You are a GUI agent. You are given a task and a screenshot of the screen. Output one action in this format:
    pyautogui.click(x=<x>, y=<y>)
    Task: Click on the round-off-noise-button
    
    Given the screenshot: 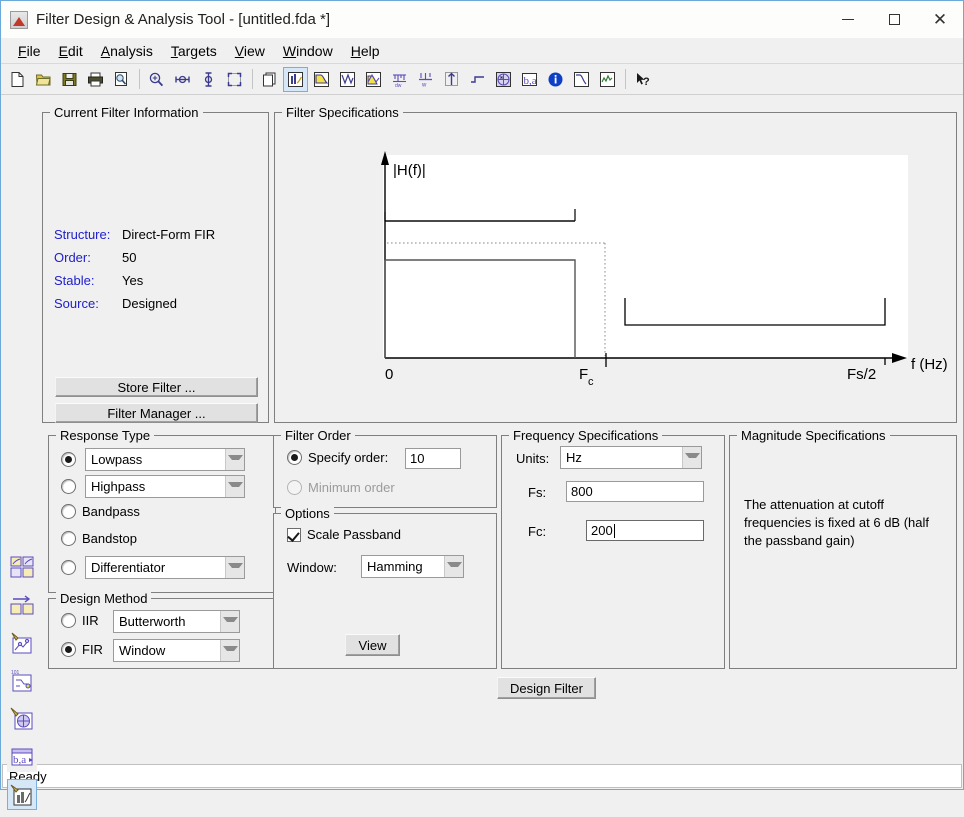 What is the action you would take?
    pyautogui.click(x=607, y=79)
    